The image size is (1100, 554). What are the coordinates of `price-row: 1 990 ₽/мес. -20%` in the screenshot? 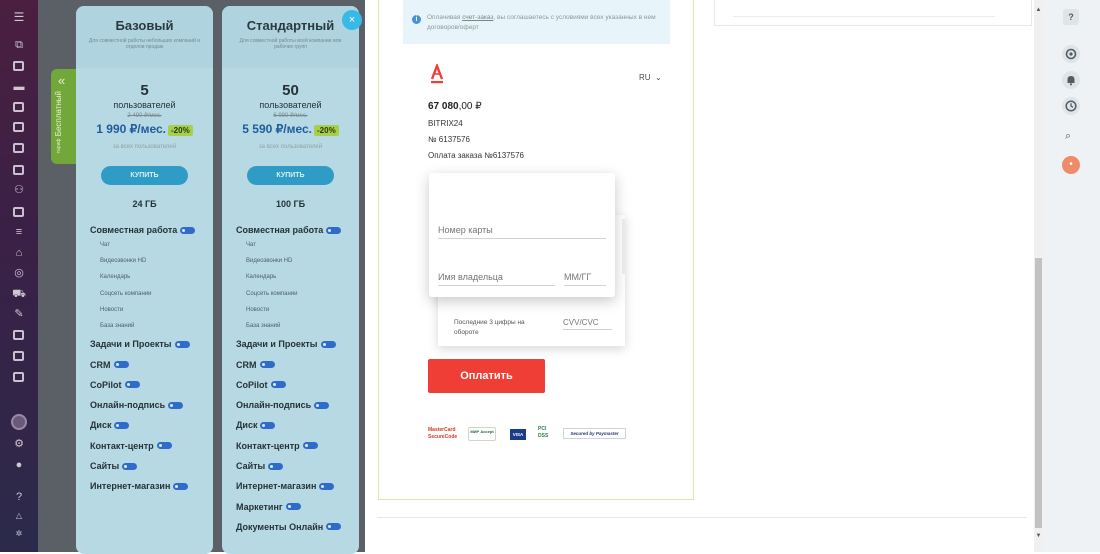 It's located at (144, 129).